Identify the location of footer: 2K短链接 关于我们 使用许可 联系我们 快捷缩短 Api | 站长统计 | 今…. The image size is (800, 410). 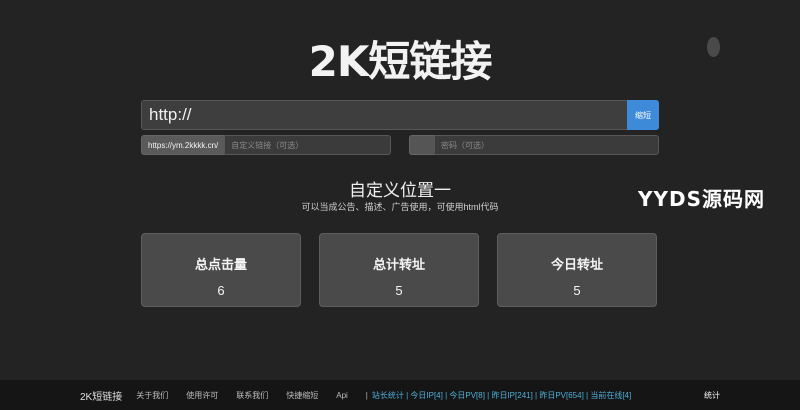
(400, 395).